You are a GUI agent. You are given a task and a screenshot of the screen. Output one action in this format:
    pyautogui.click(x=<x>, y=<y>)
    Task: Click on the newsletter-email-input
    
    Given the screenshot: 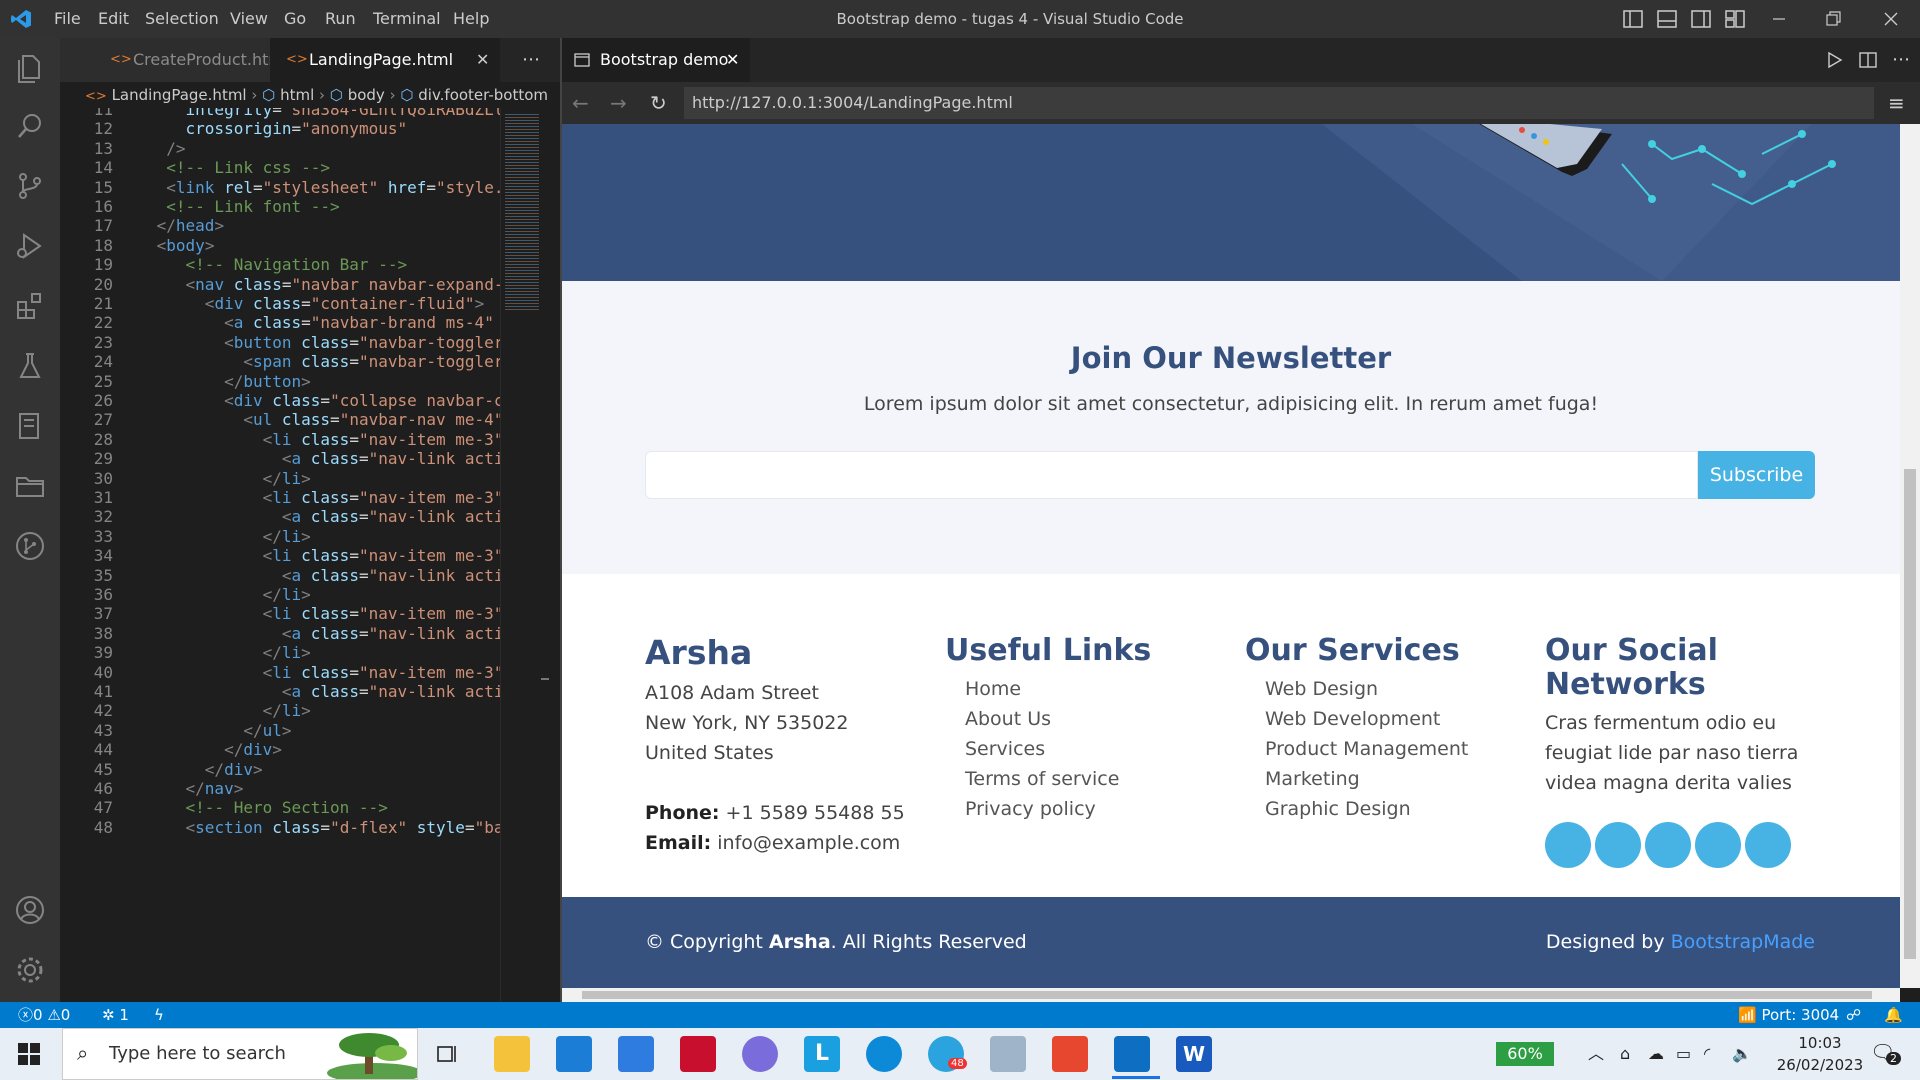 What is the action you would take?
    pyautogui.click(x=1171, y=475)
    